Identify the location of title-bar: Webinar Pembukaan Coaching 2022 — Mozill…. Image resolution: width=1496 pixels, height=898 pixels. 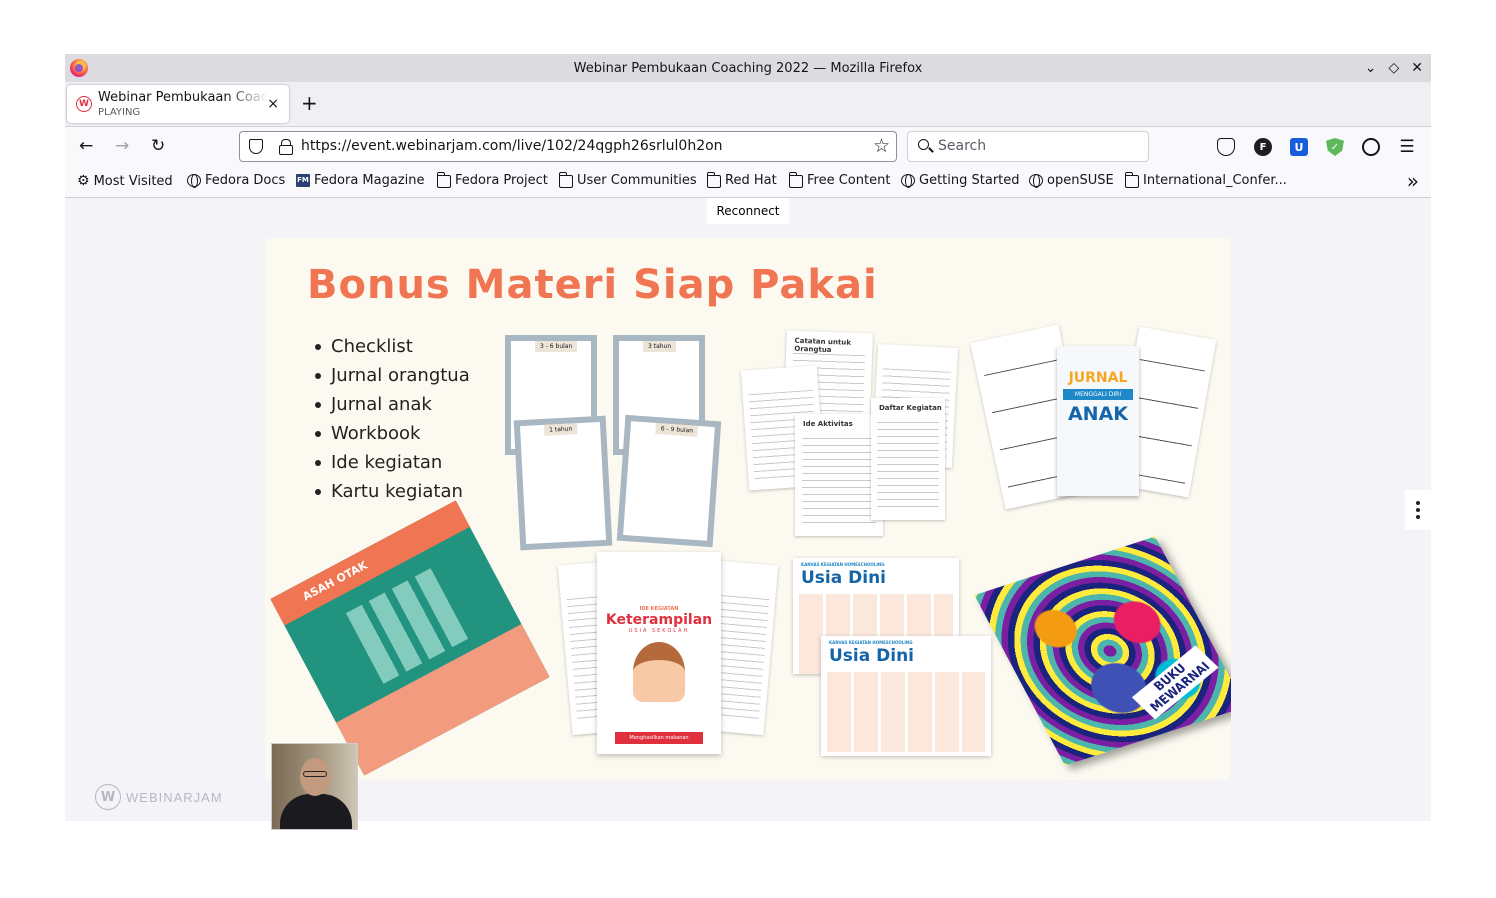
(748, 68).